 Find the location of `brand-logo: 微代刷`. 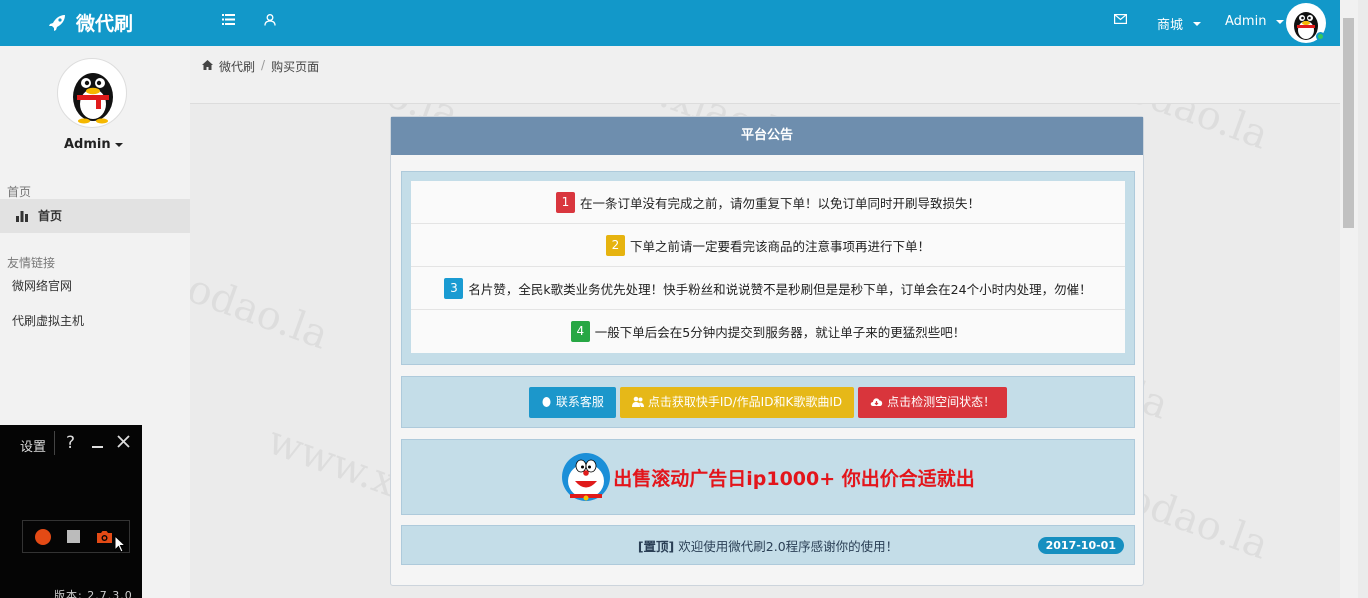

brand-logo: 微代刷 is located at coordinates (90, 22).